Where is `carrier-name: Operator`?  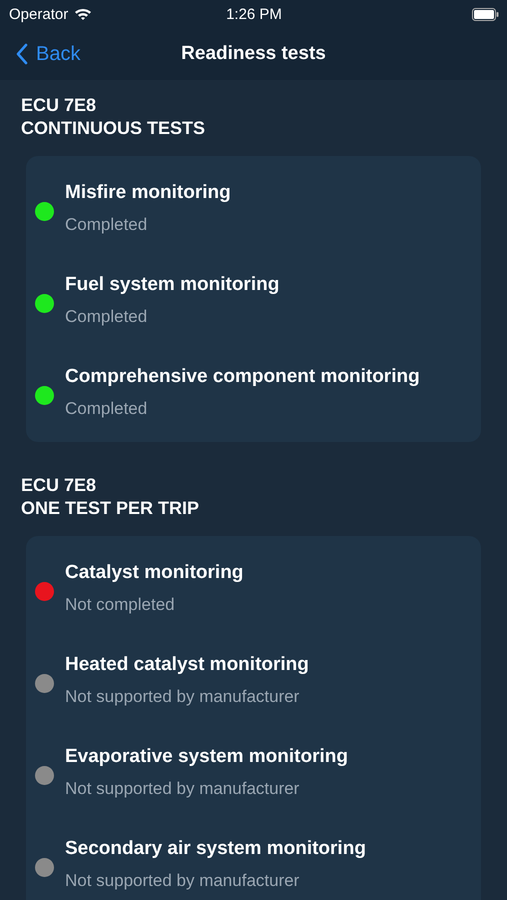
carrier-name: Operator is located at coordinates (38, 14).